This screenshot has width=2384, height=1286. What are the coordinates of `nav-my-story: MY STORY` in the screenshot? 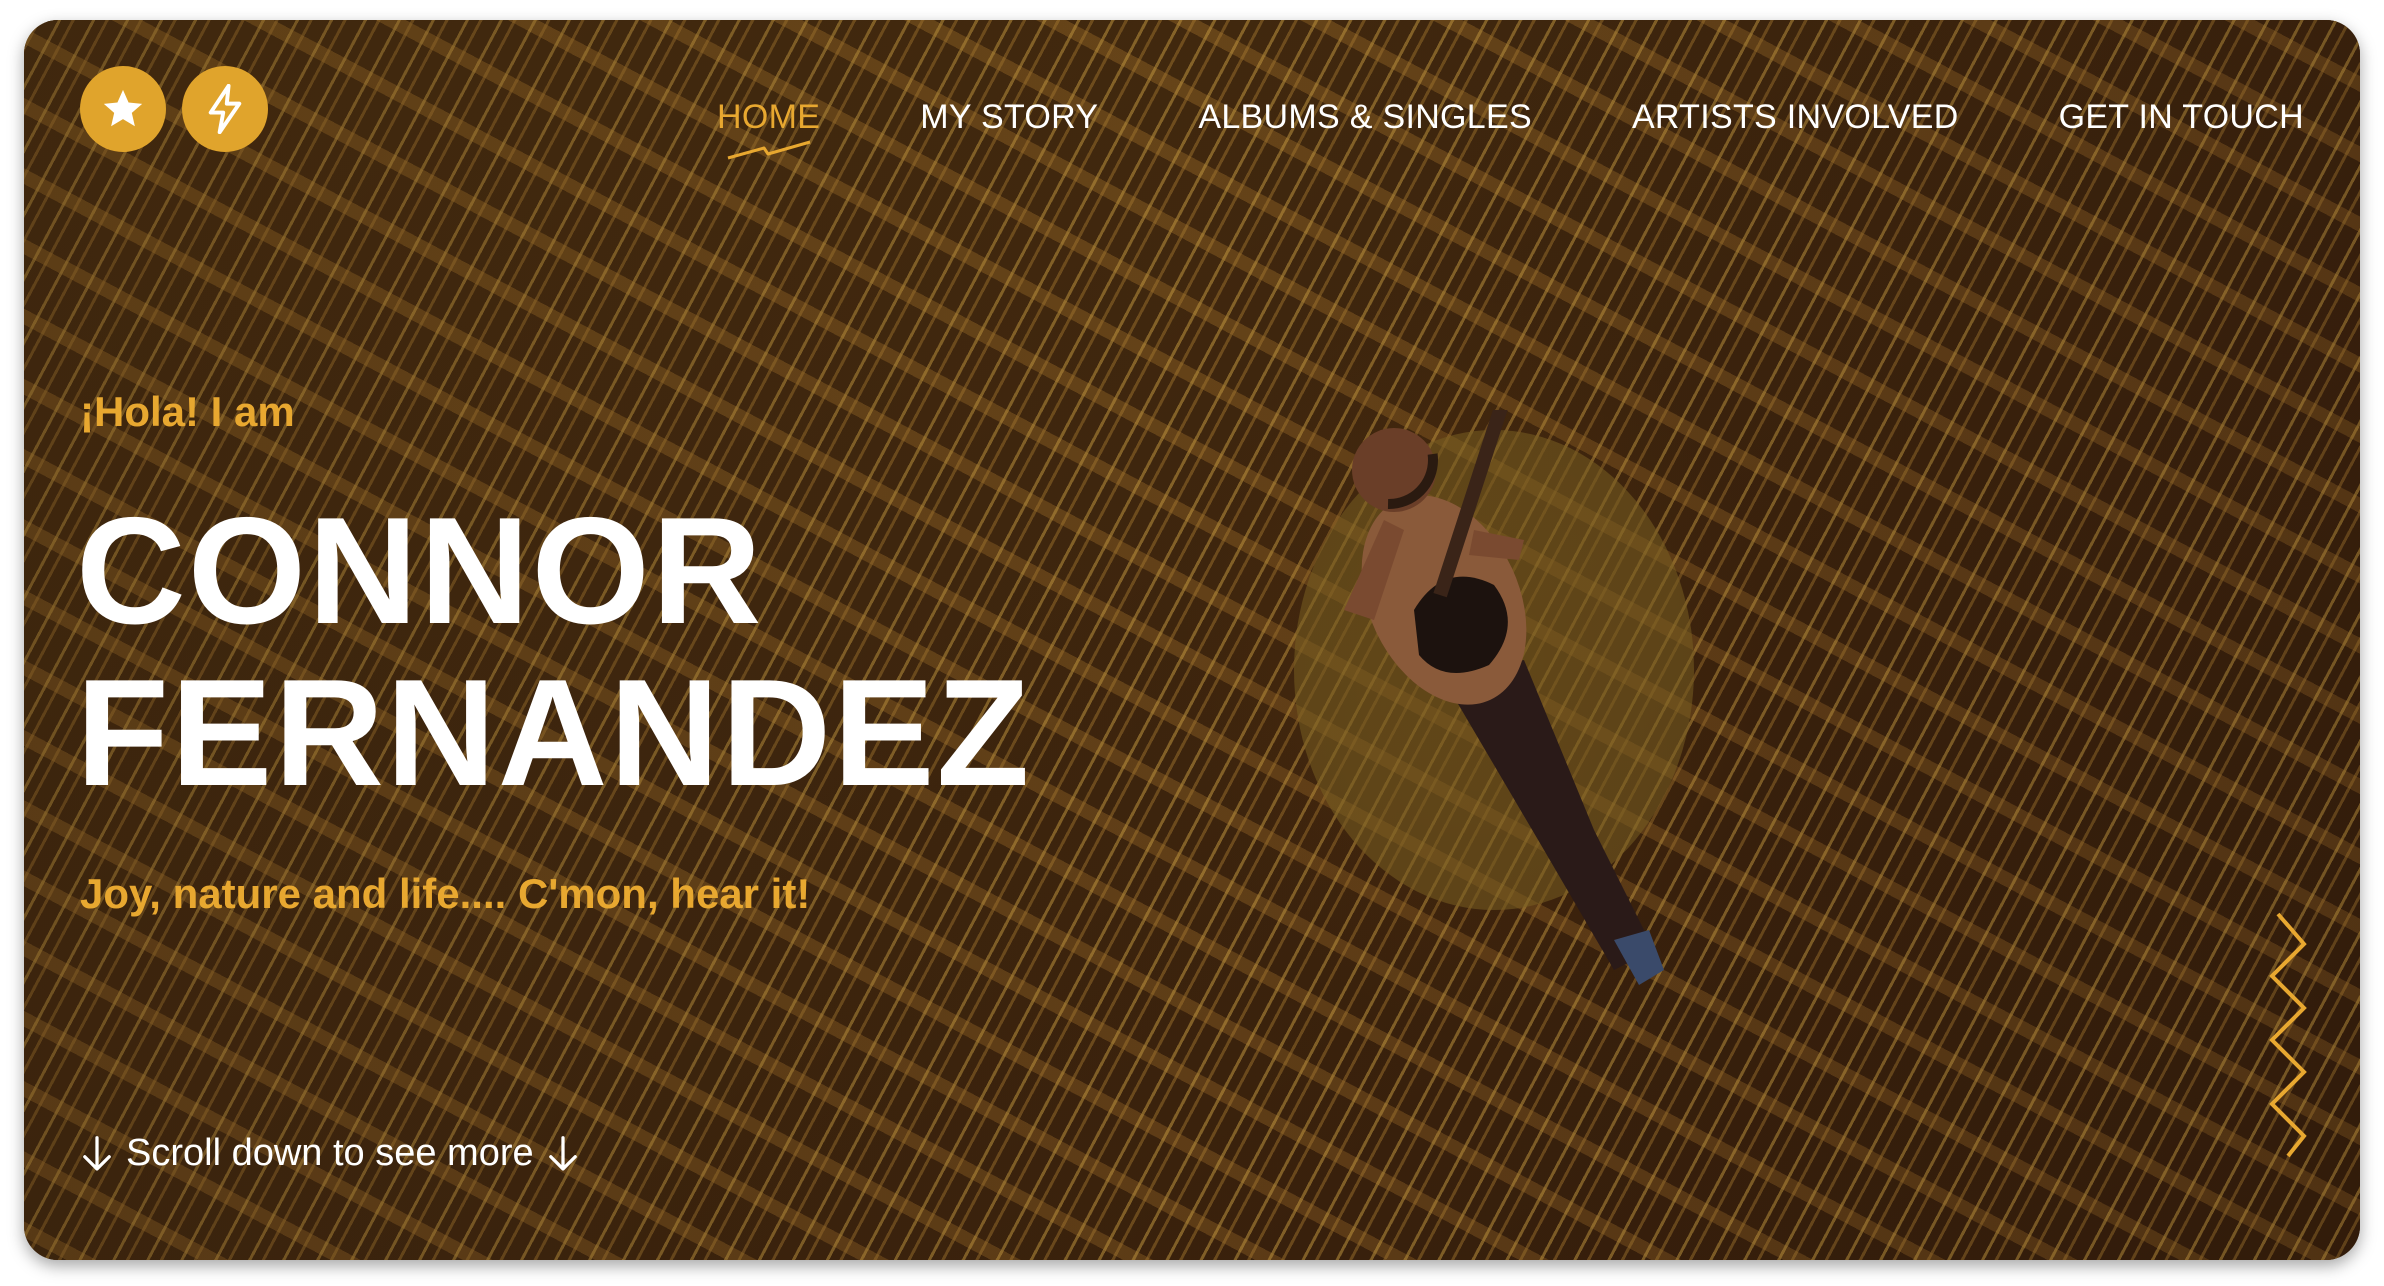 It's located at (1009, 117).